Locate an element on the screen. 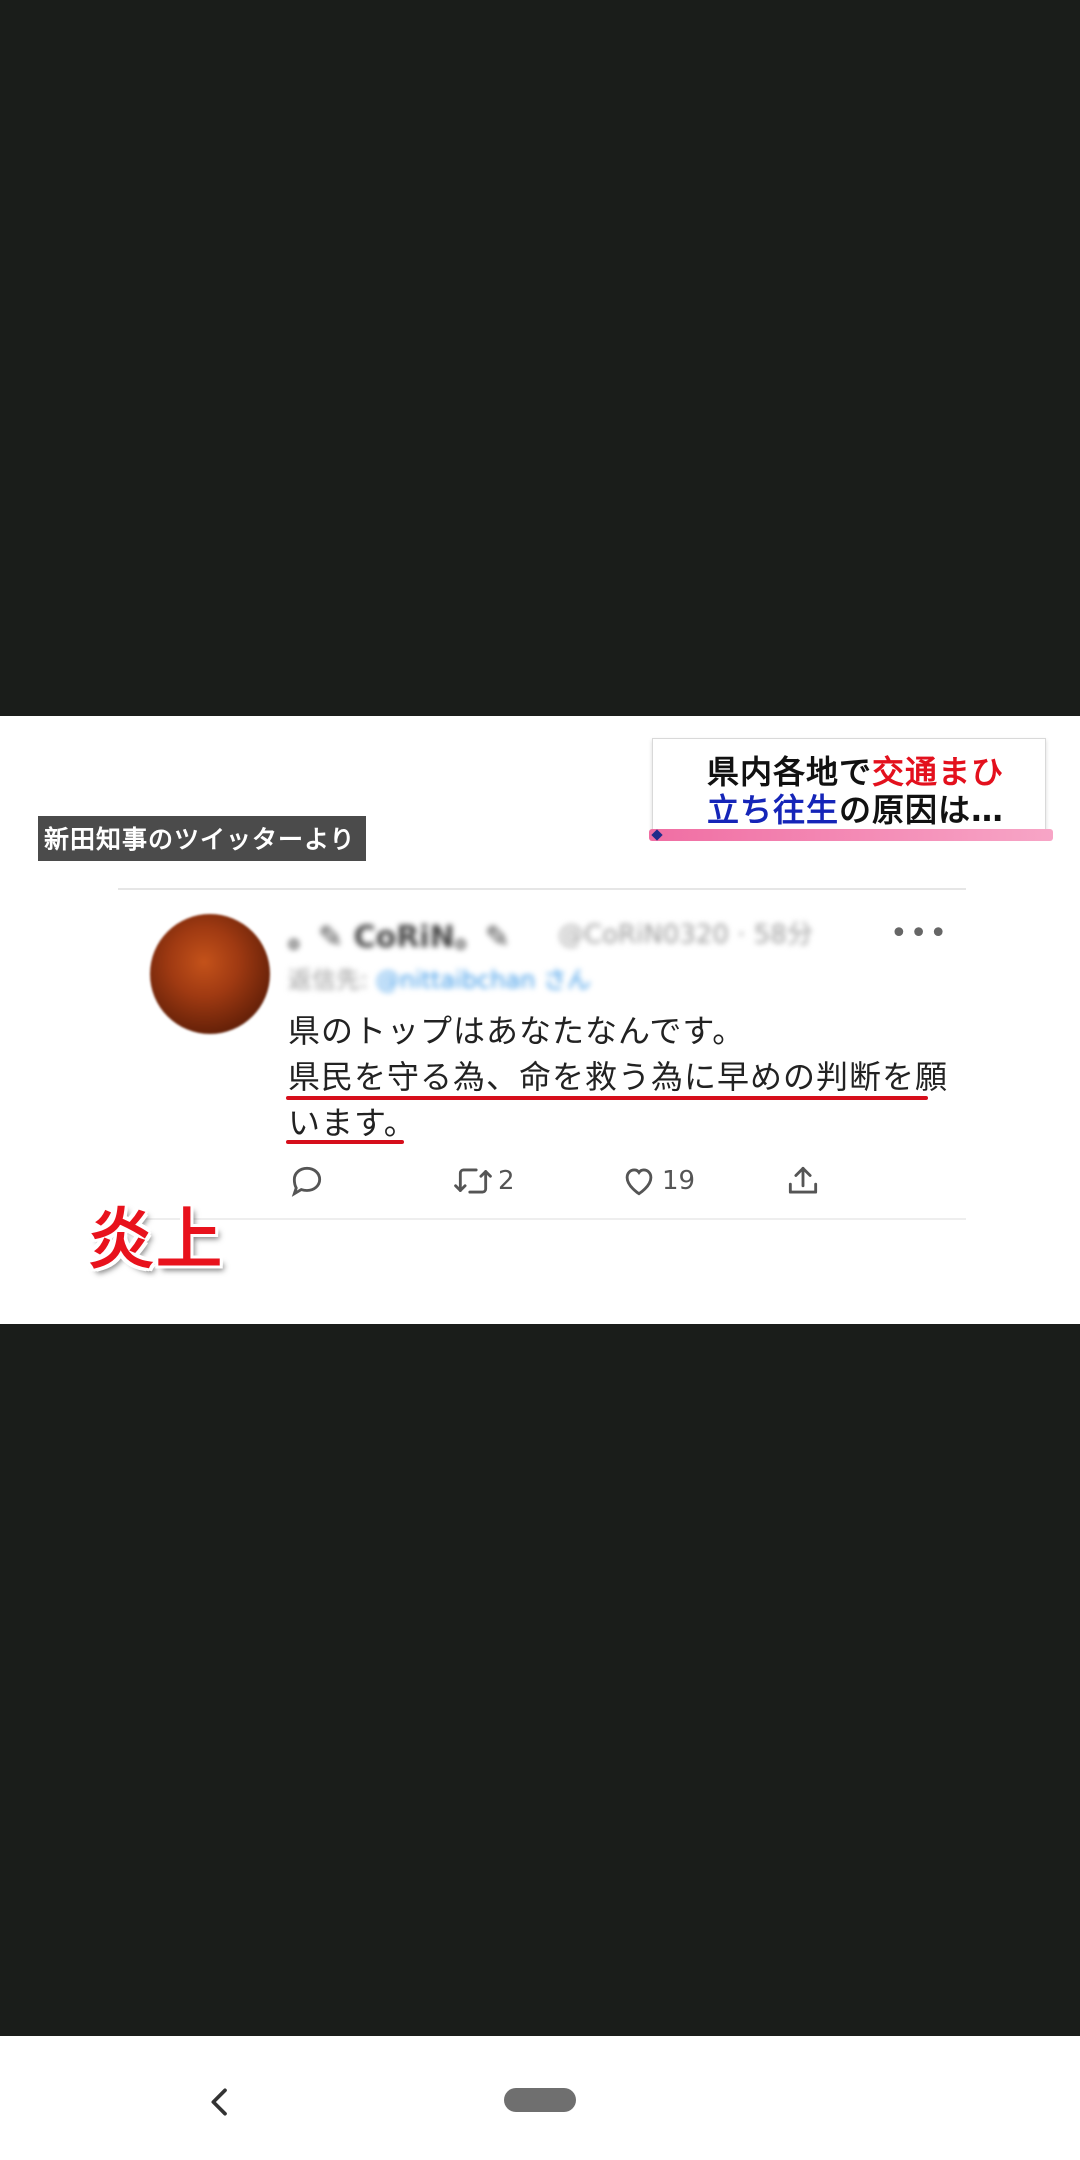  reply-to: 返信先: @nittaibchan さん is located at coordinates (439, 977).